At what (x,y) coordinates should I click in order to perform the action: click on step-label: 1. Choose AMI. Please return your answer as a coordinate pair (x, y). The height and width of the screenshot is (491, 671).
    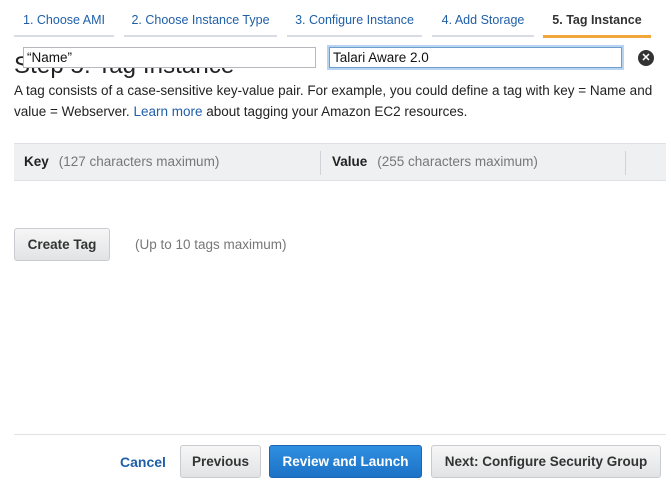
    Looking at the image, I should click on (64, 20).